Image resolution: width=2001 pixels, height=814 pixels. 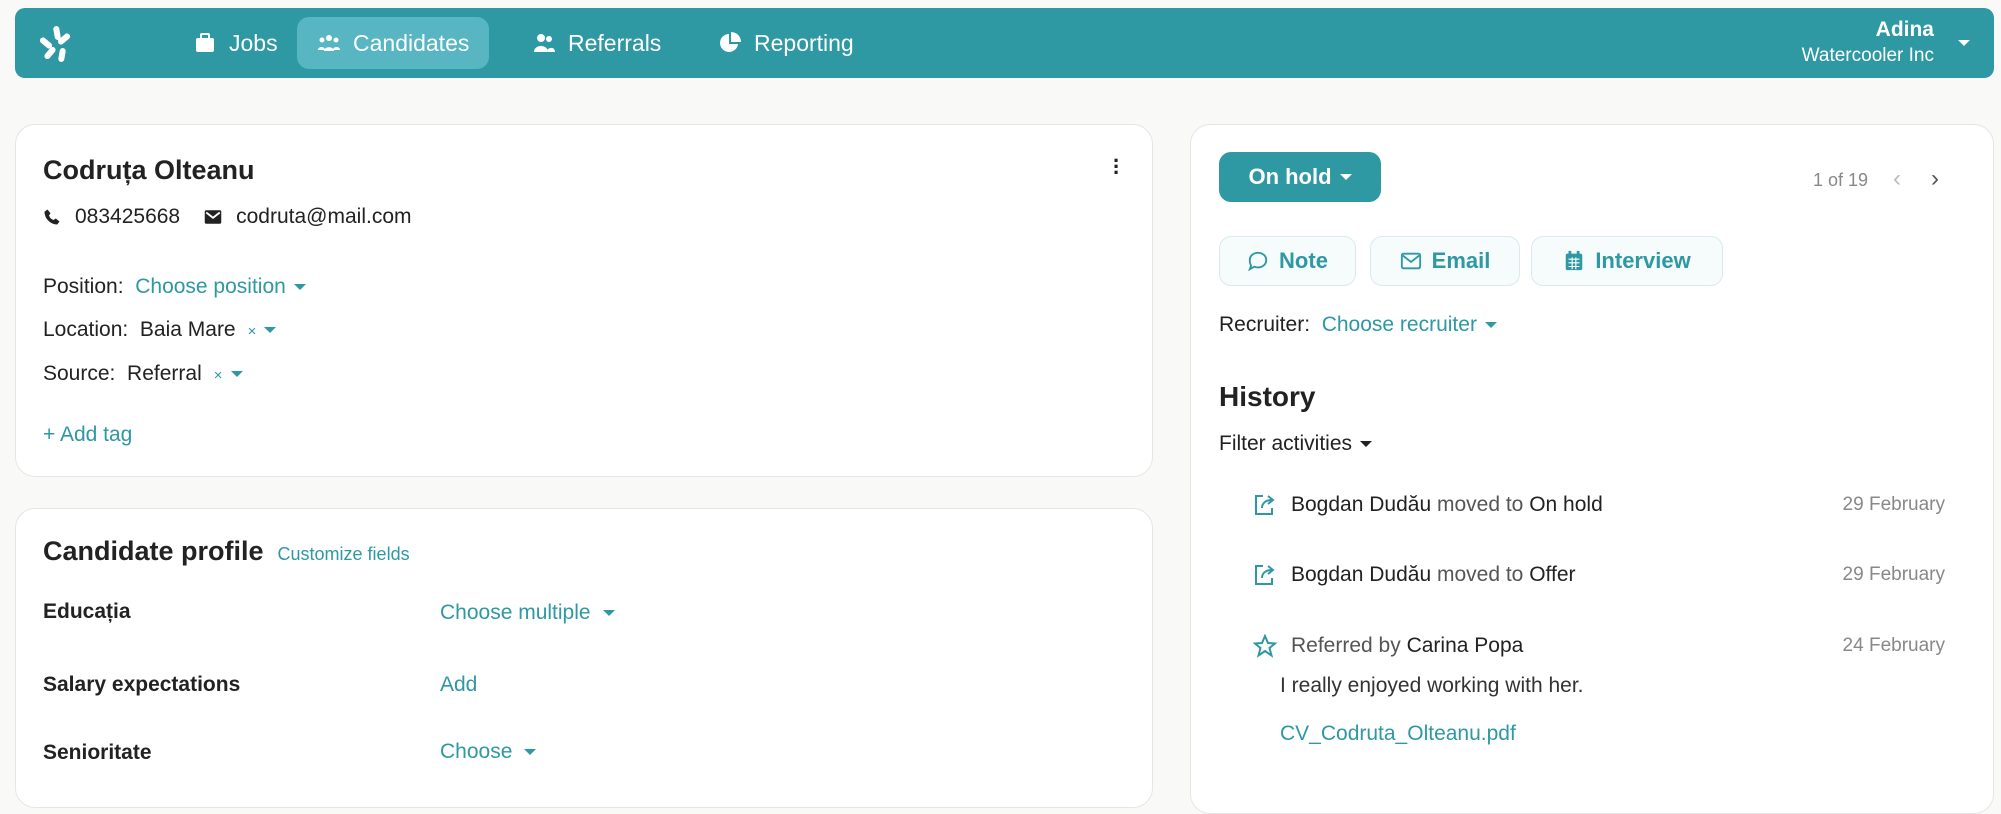 I want to click on status-dropdown: On hold, so click(x=1300, y=177).